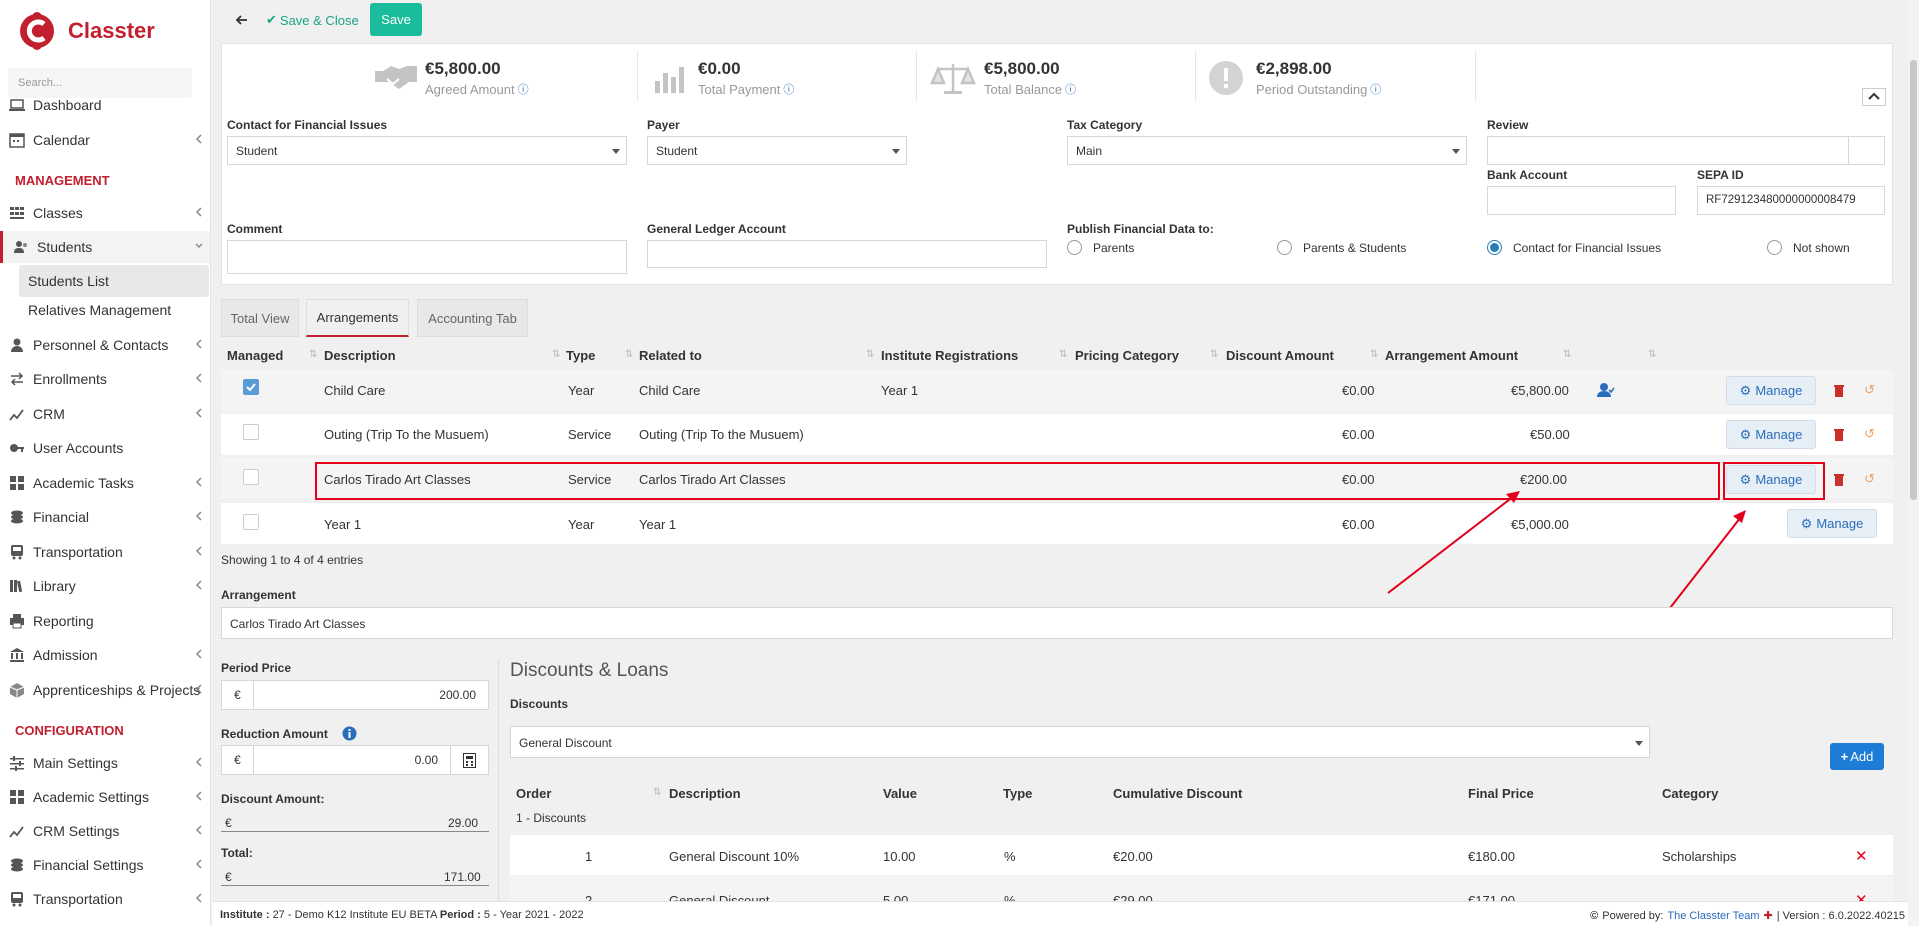 The image size is (1919, 926). Describe the element at coordinates (1581, 200) in the screenshot. I see `bank-account-input` at that location.